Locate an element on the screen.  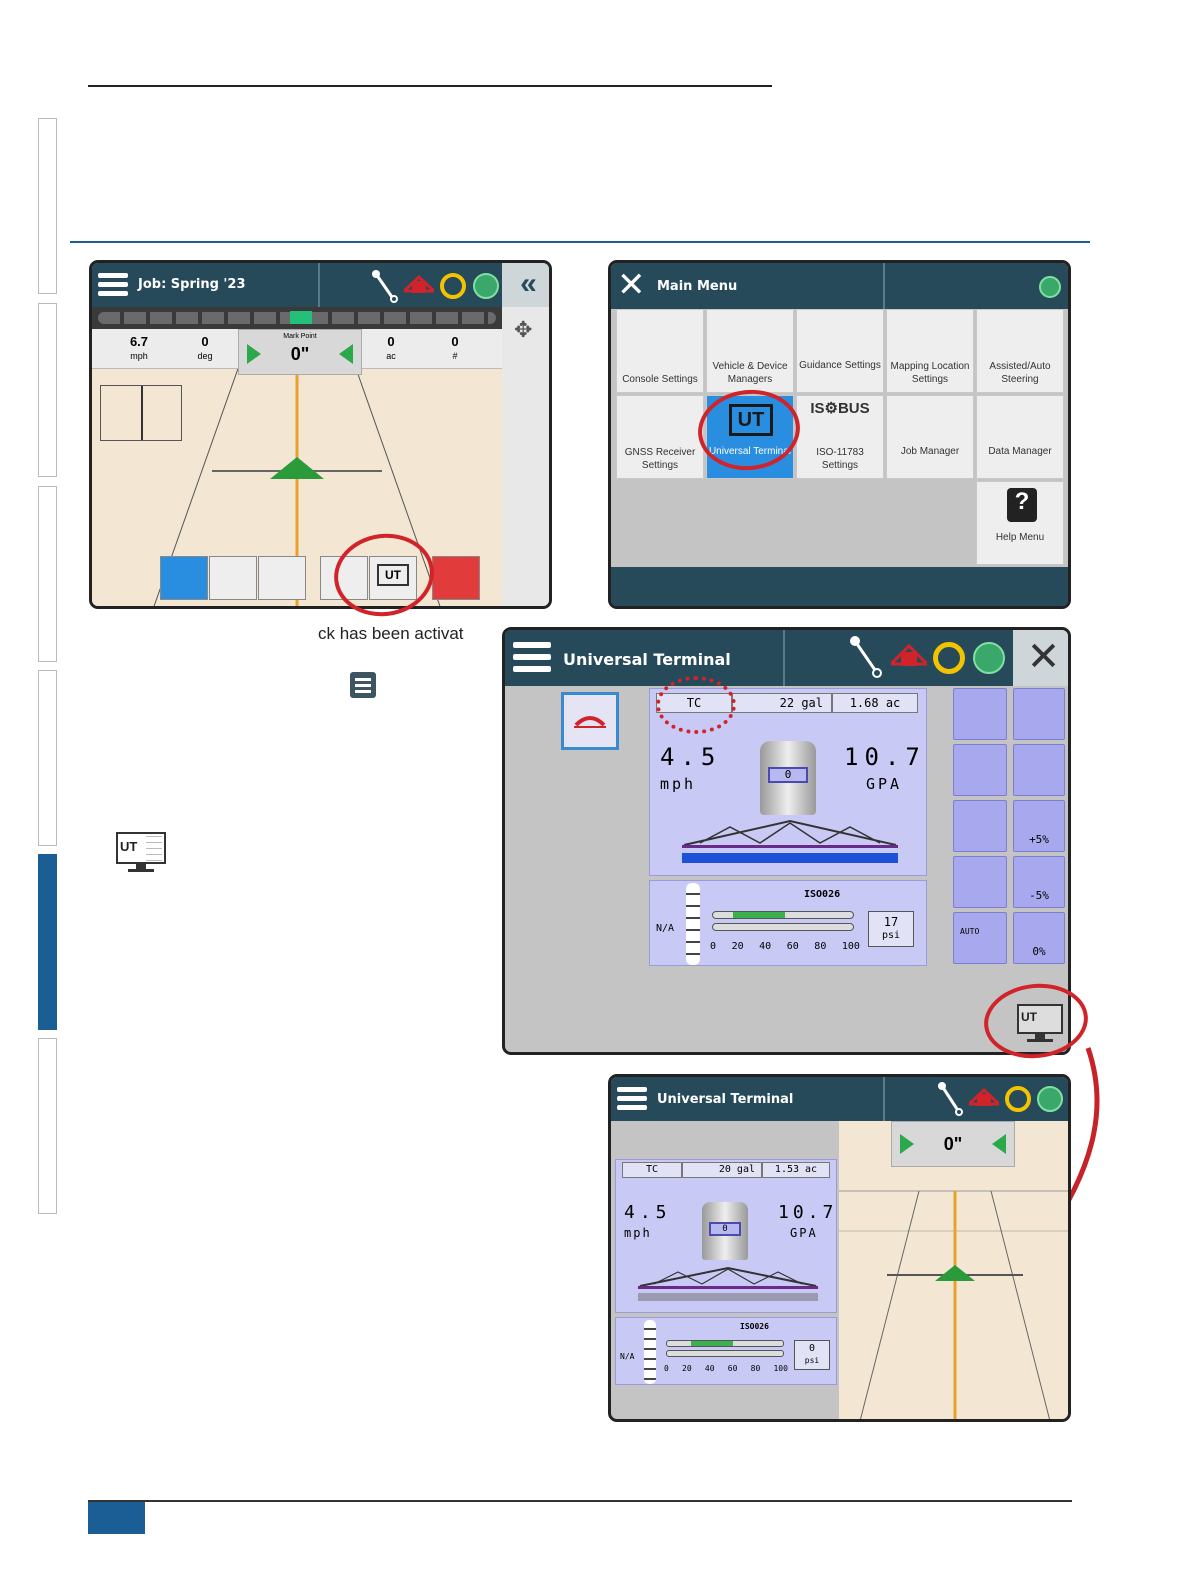
speed-value: 6.7 is located at coordinates (139, 341).